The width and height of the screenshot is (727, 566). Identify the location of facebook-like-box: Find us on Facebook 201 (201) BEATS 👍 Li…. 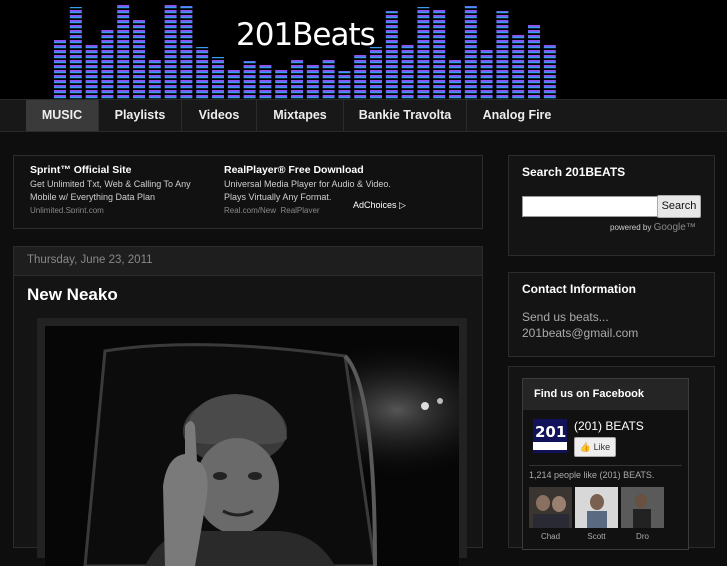
(605, 464).